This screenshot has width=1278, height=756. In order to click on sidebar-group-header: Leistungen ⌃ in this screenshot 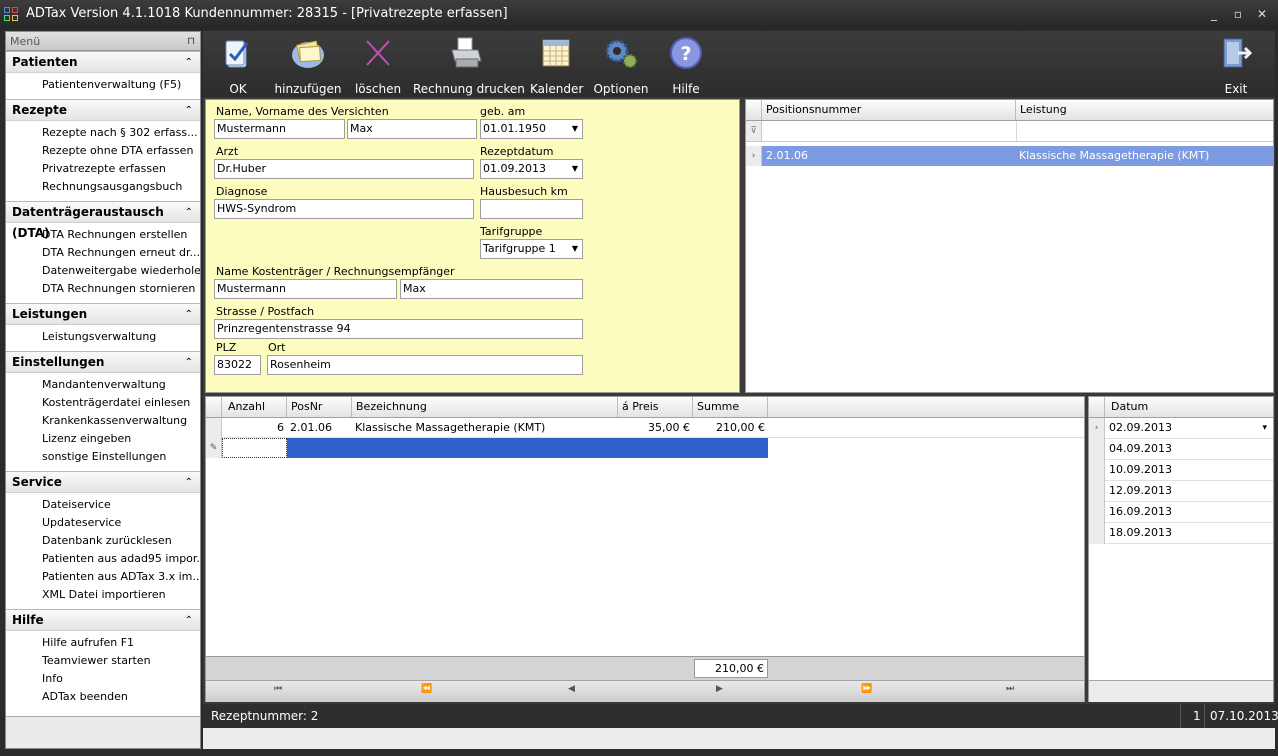, I will do `click(103, 314)`.